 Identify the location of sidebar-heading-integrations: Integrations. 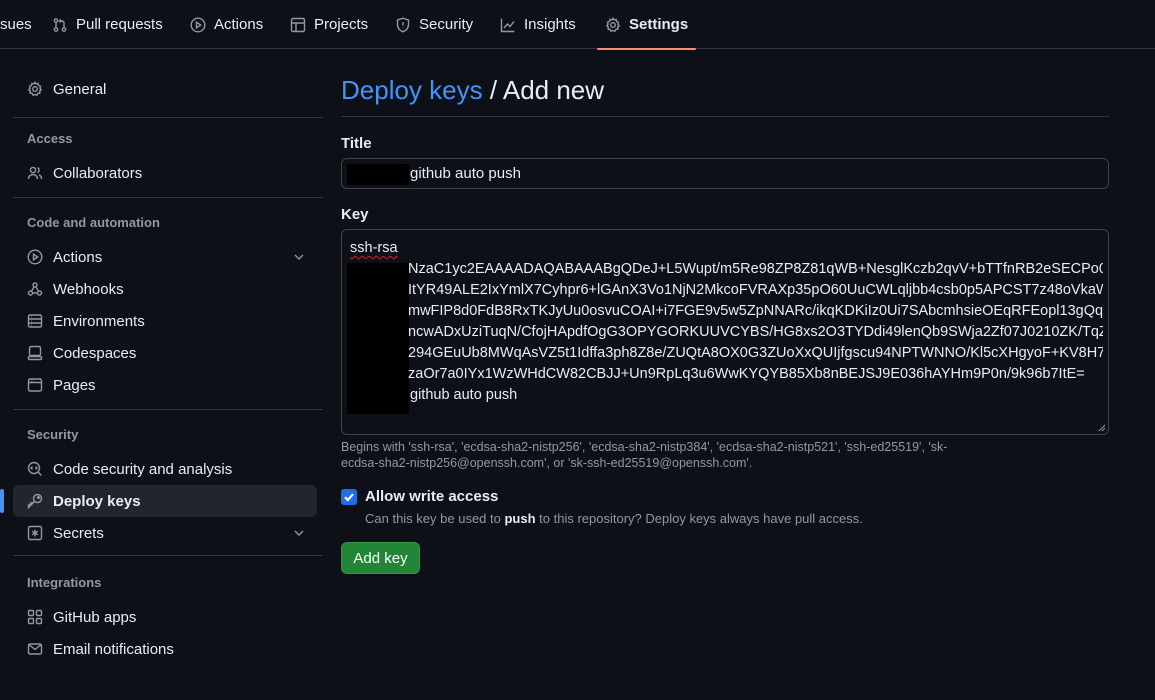
(64, 582).